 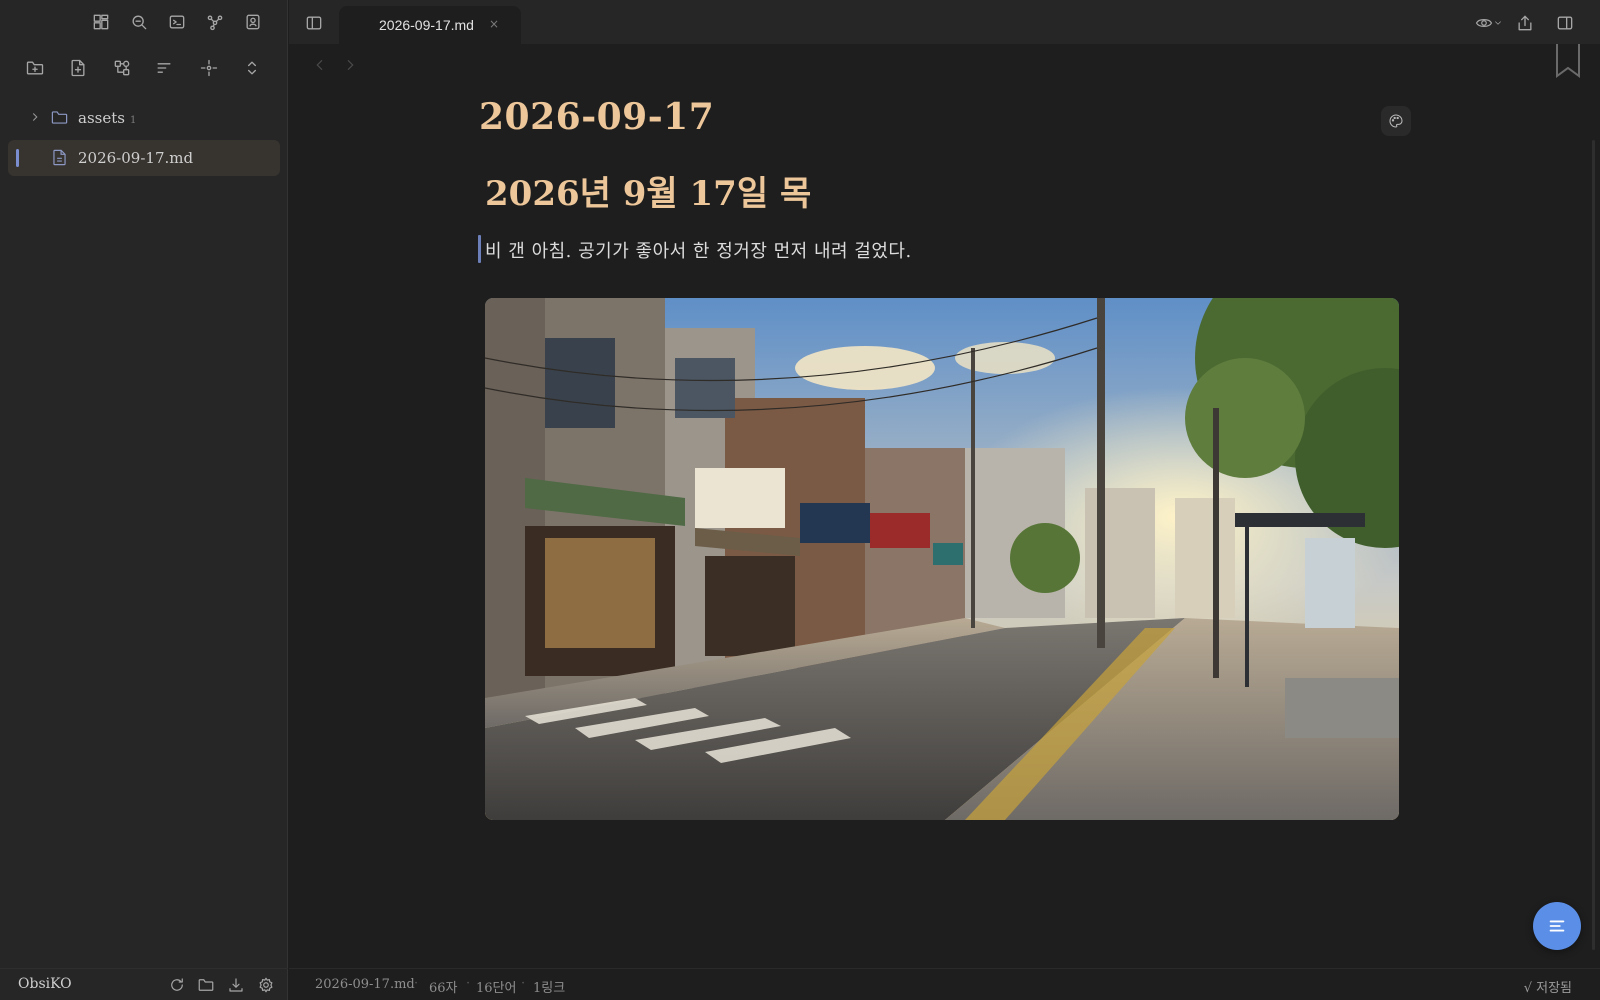 What do you see at coordinates (164, 68) in the screenshot?
I see `sort-icon` at bounding box center [164, 68].